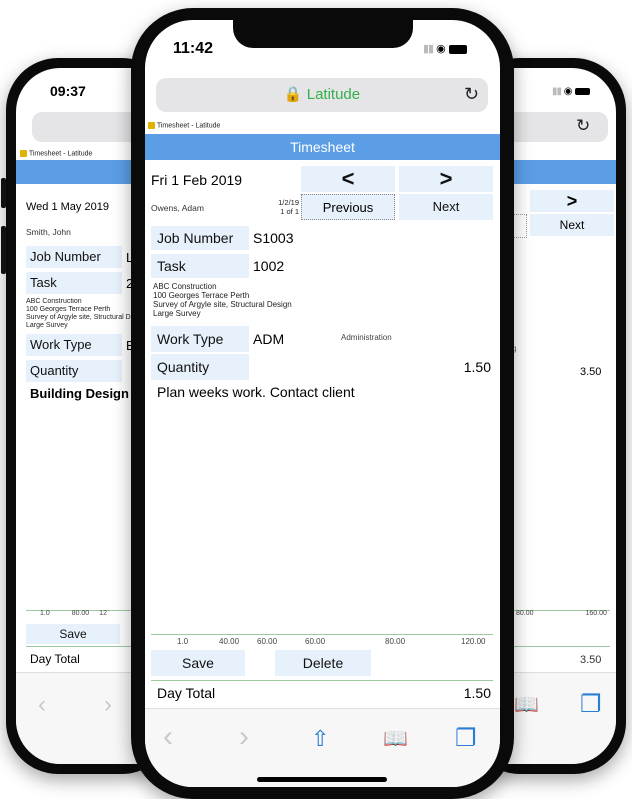 The image size is (632, 799). I want to click on scale-label: 40.00, so click(229, 641).